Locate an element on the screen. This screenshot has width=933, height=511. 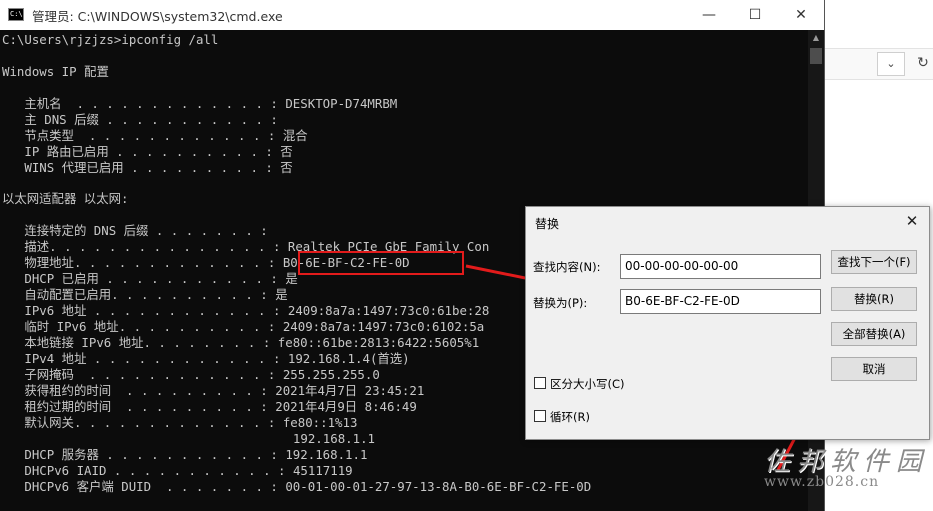
wrap-label: 循环(R) is located at coordinates (570, 417).